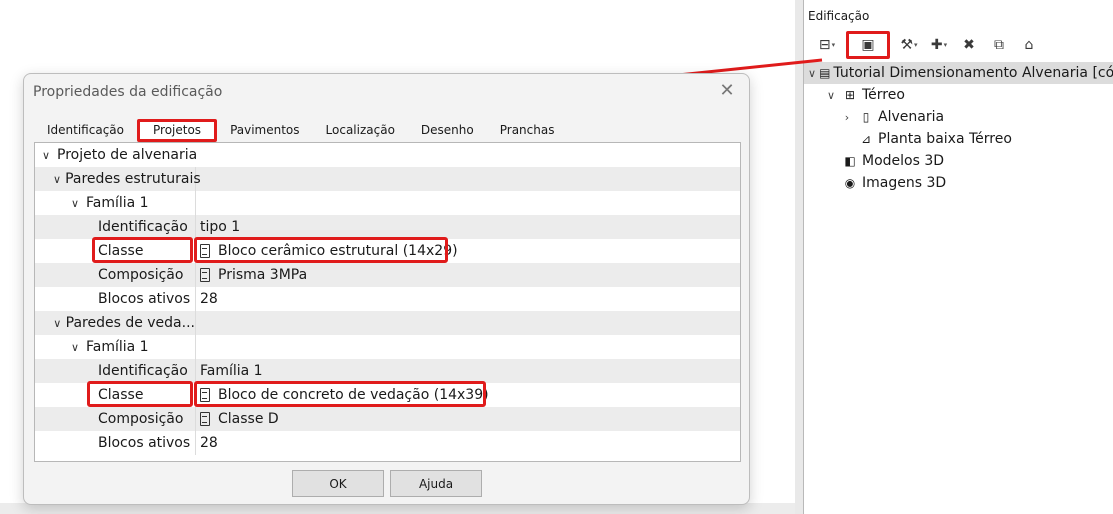  What do you see at coordinates (231, 371) in the screenshot?
I see `property-value: Família 1` at bounding box center [231, 371].